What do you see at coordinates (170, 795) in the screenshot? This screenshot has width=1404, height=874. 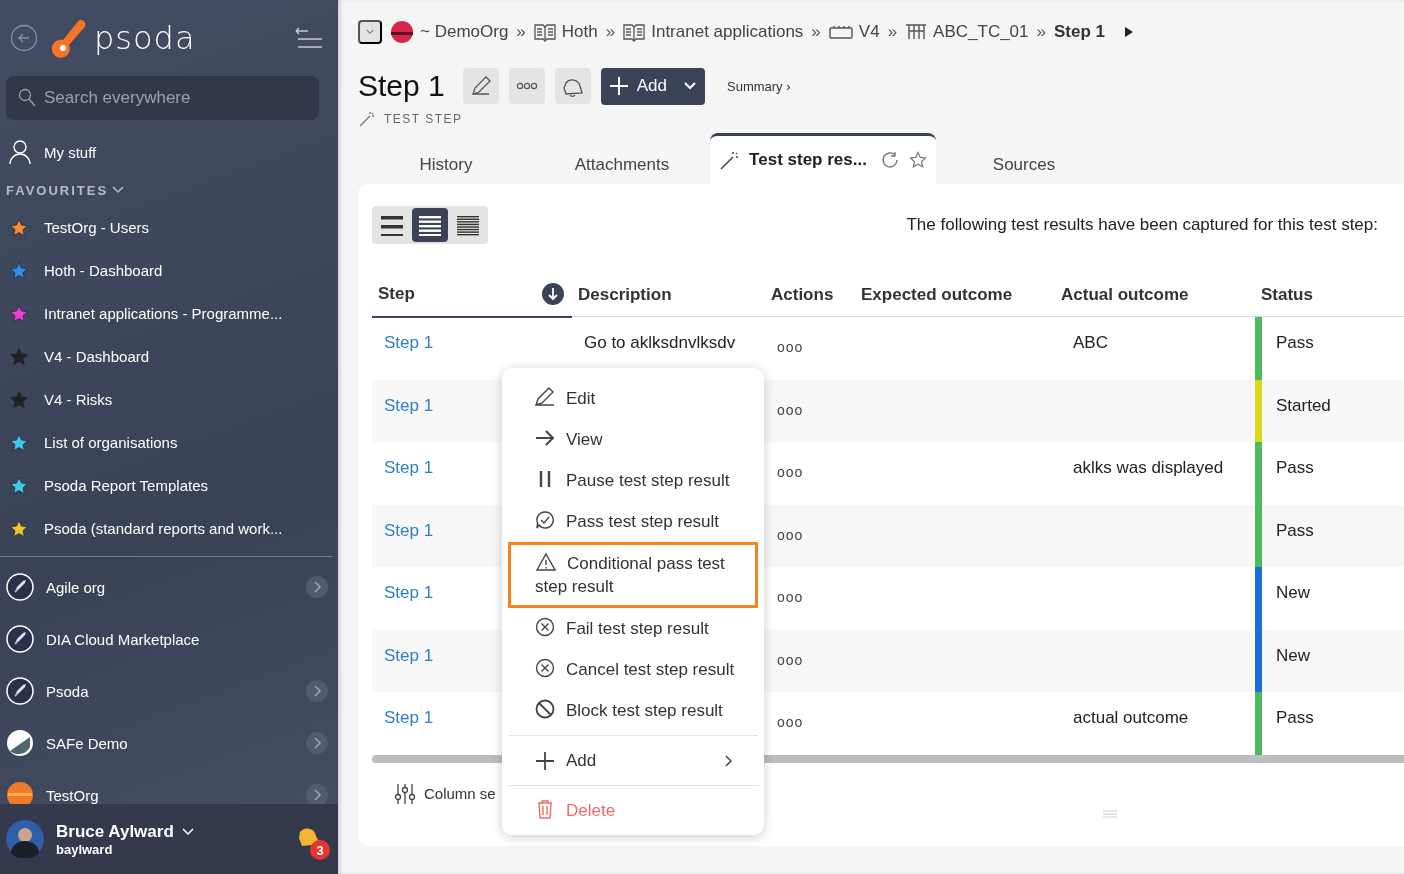 I see `organisation-item: TestOrg` at bounding box center [170, 795].